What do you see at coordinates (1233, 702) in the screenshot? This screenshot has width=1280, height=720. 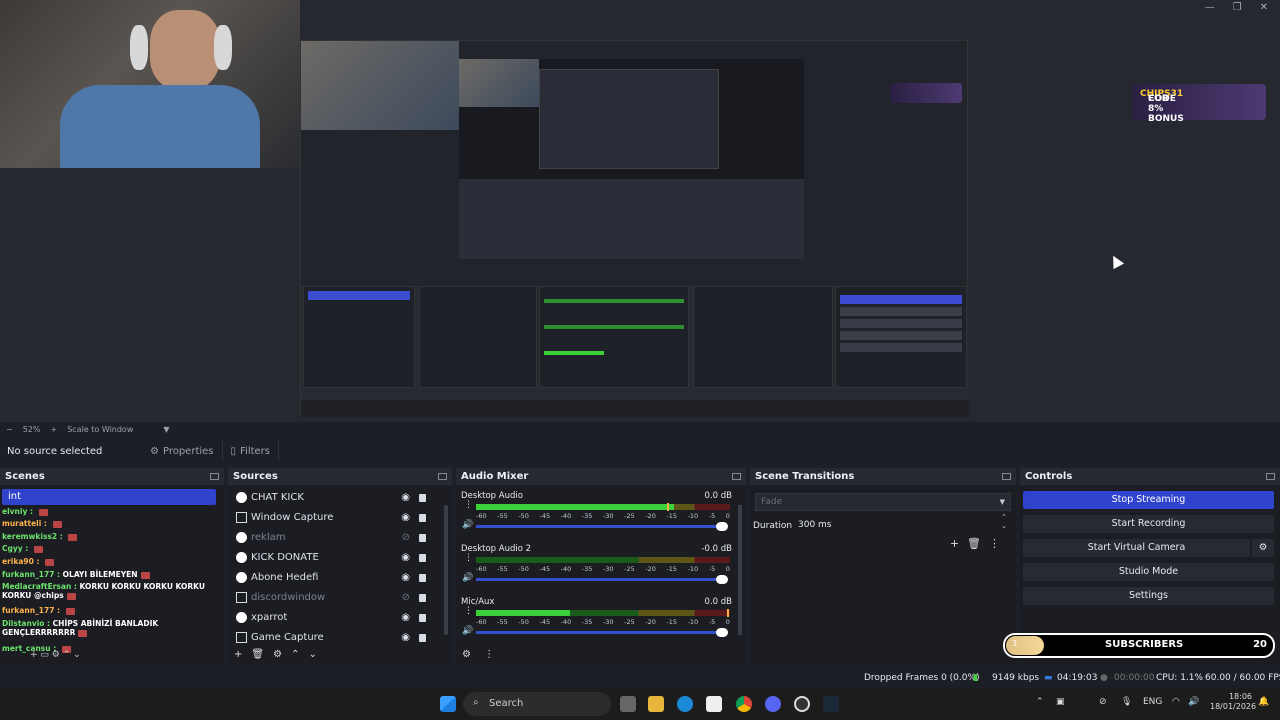 I see `clock: 18:06 18/01/2026` at bounding box center [1233, 702].